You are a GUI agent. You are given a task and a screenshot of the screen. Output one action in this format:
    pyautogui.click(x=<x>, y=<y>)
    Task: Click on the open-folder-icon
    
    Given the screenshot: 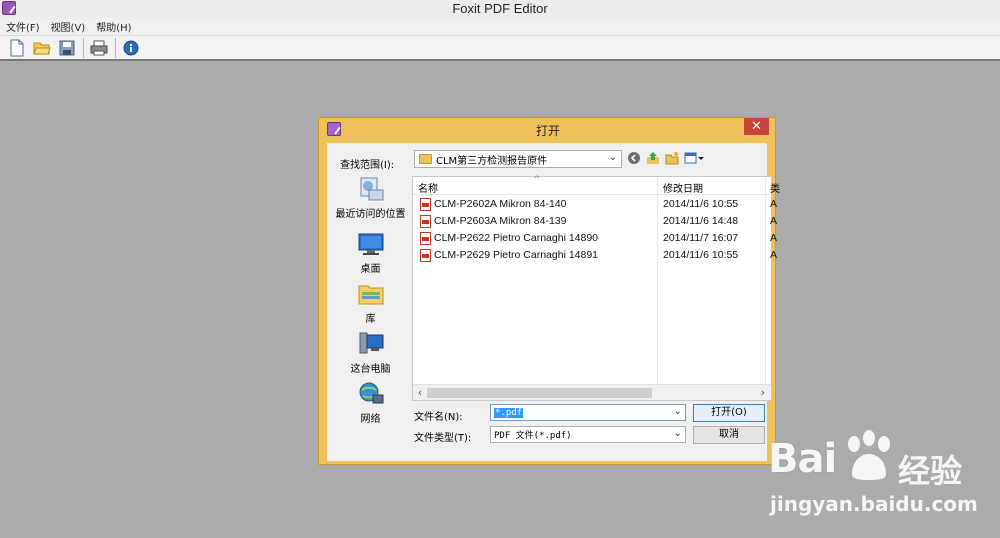 What is the action you would take?
    pyautogui.click(x=42, y=48)
    